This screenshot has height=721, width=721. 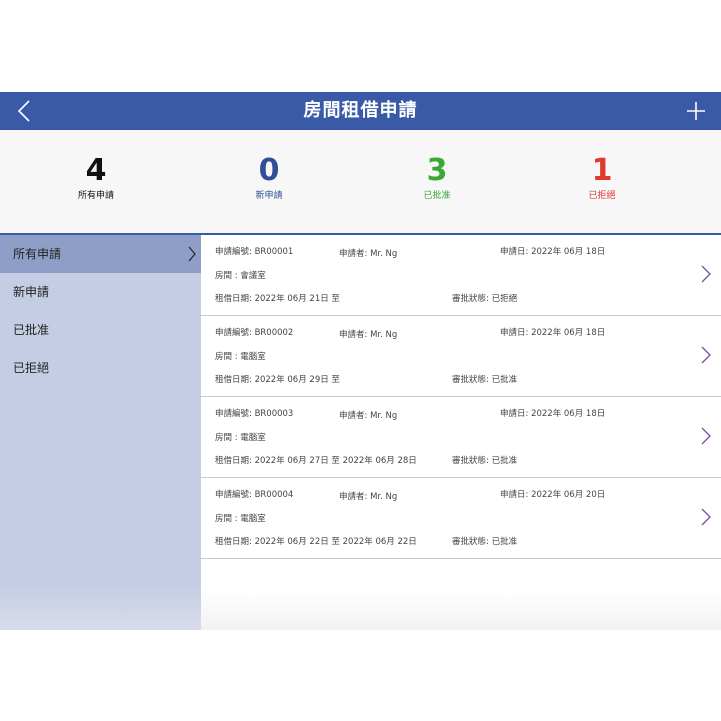 What do you see at coordinates (602, 170) in the screenshot?
I see `stat-rejected-count: 1` at bounding box center [602, 170].